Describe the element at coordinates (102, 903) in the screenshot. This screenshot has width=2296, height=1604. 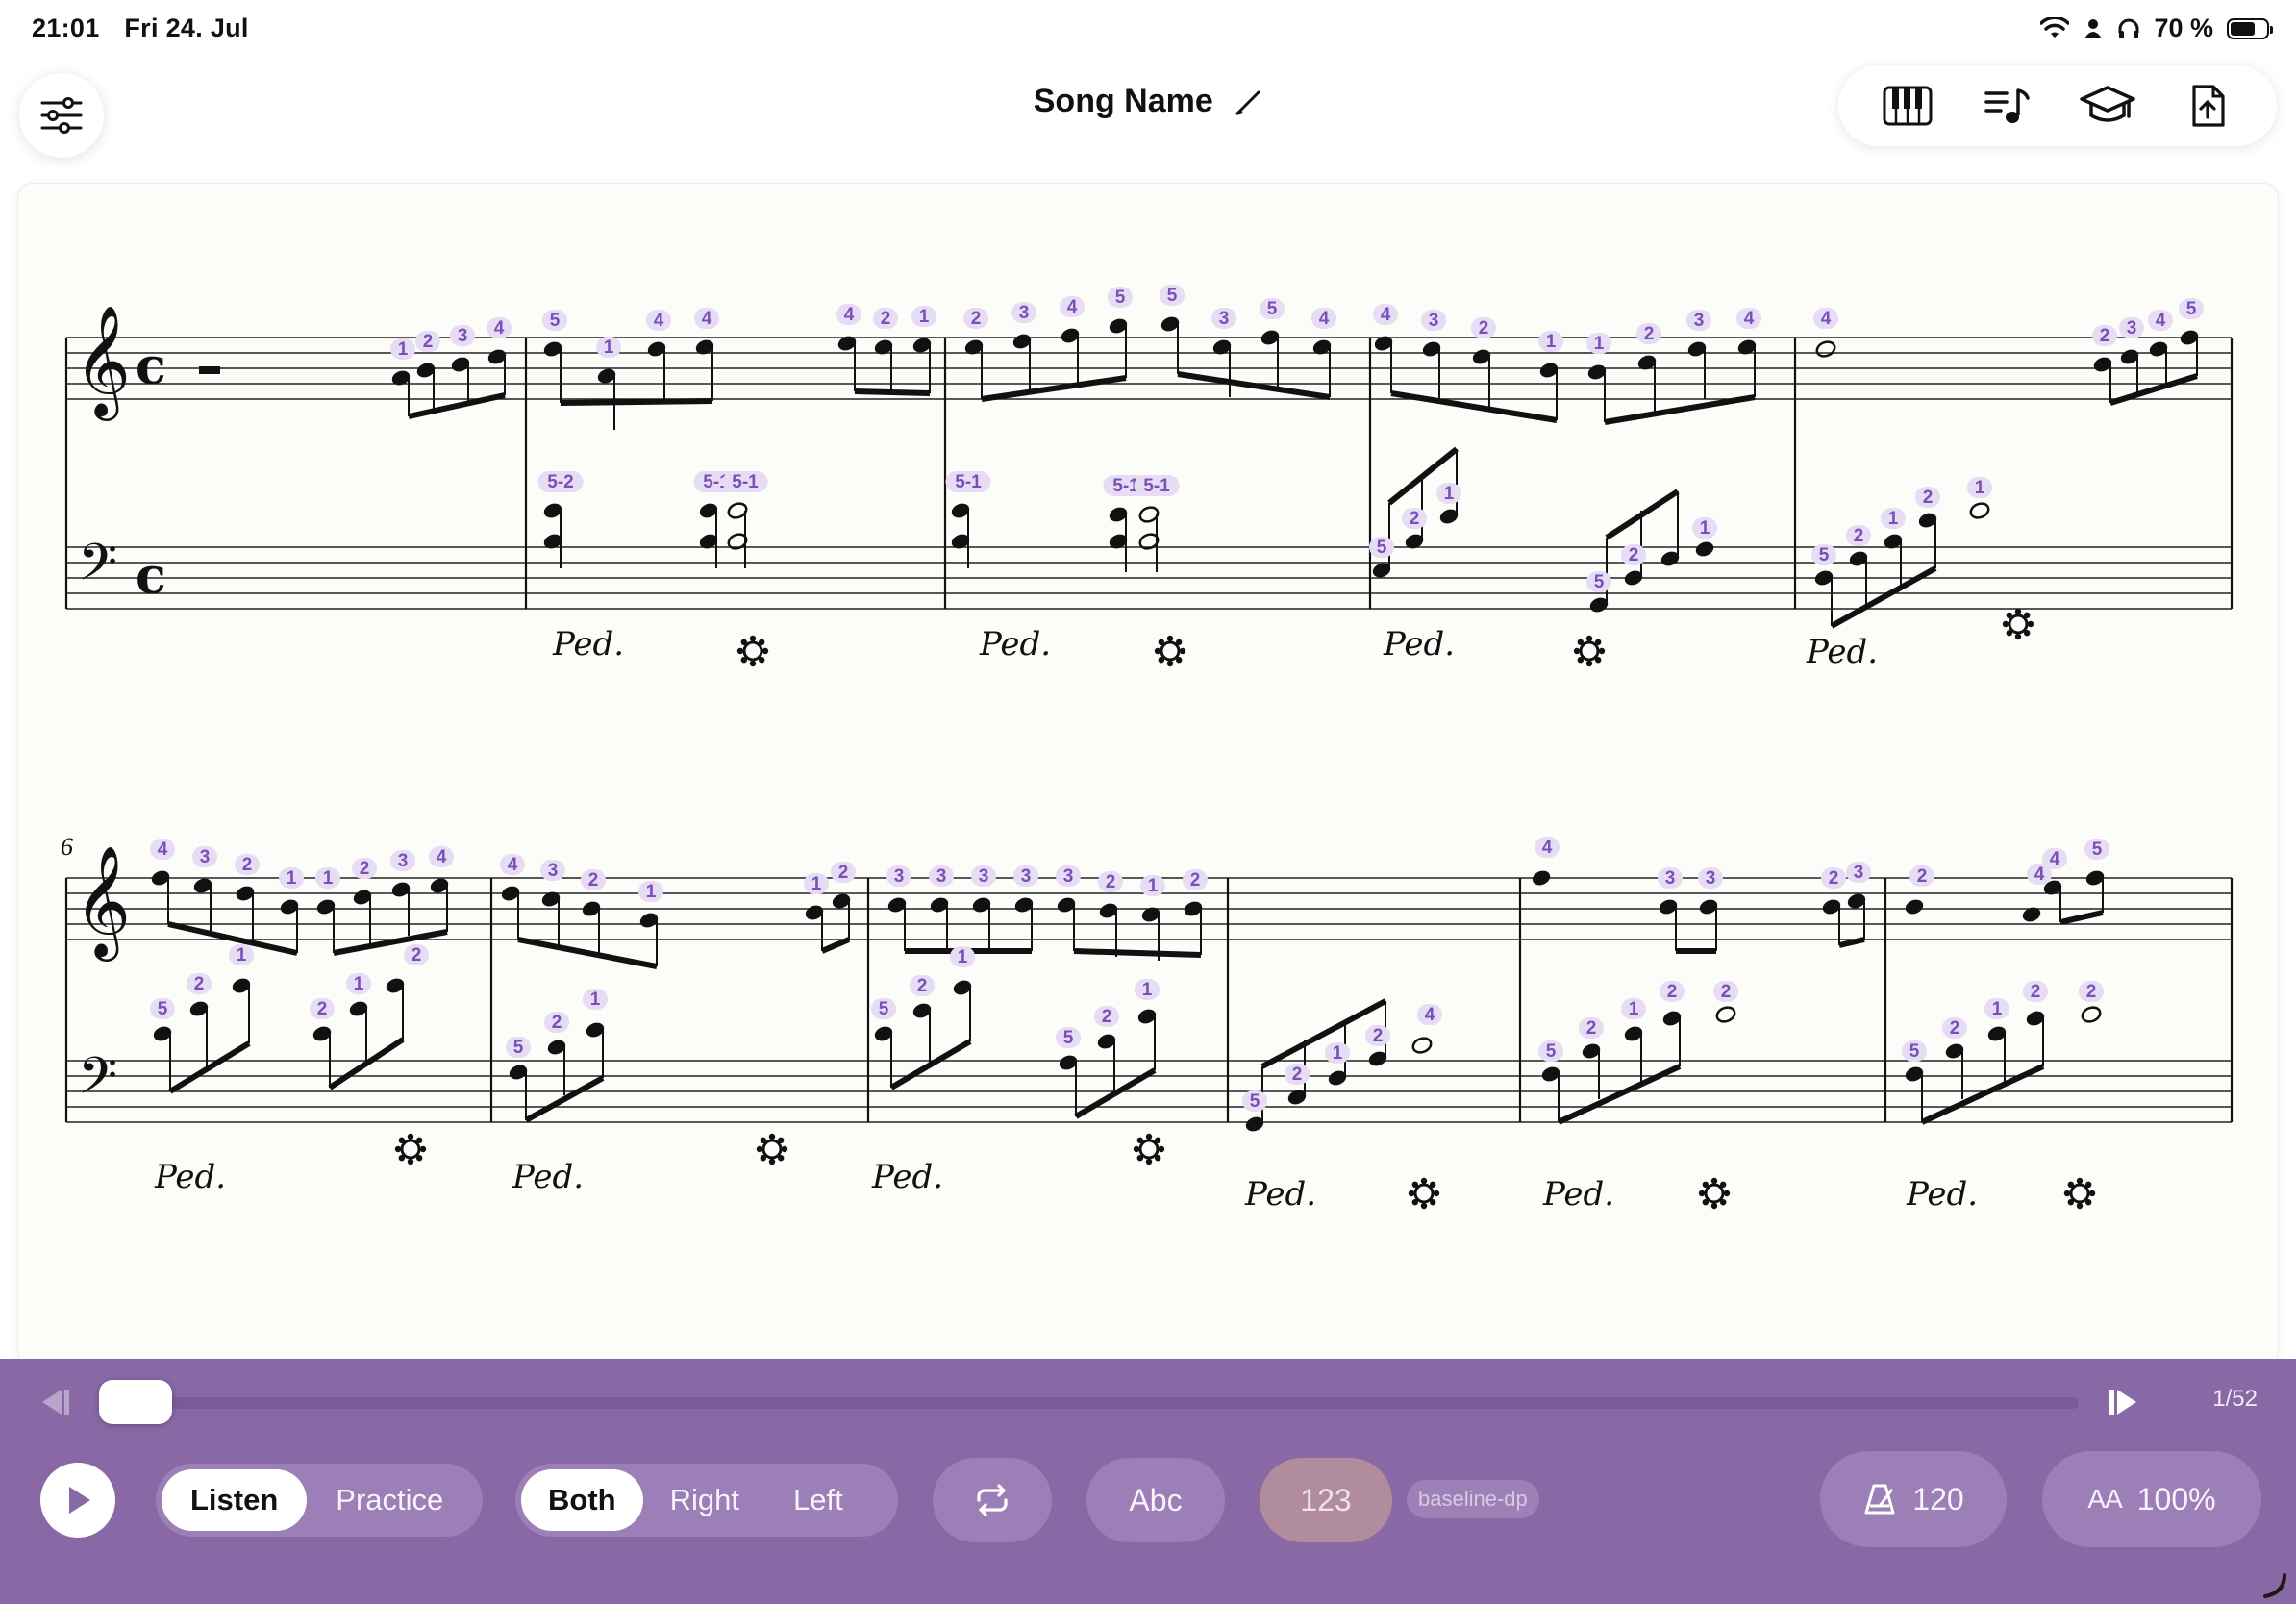
I see `treble-clef-icon: 𝄞` at that location.